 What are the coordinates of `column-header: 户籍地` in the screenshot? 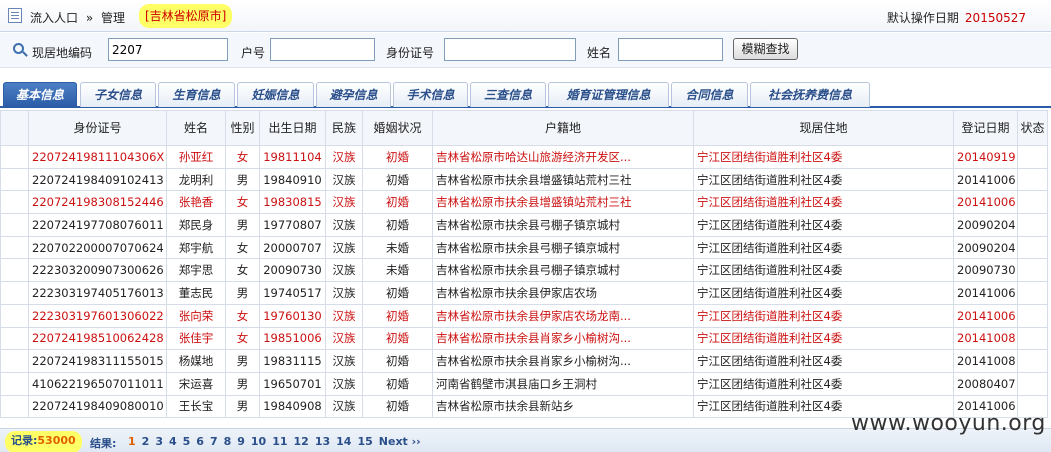 It's located at (563, 128).